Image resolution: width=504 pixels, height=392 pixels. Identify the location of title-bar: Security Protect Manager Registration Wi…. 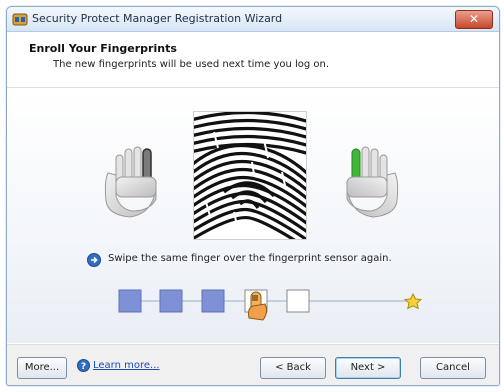
(253, 19).